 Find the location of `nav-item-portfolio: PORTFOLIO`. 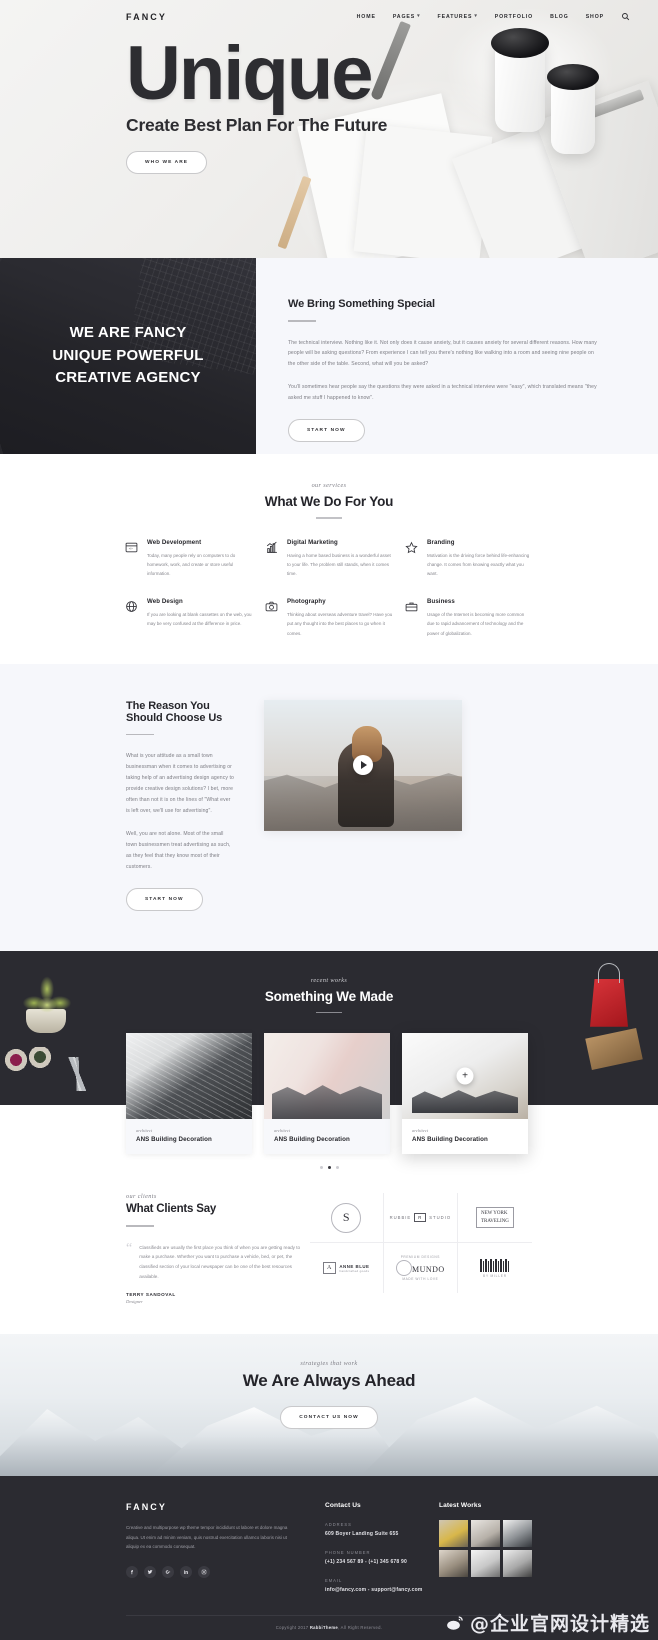

nav-item-portfolio: PORTFOLIO is located at coordinates (514, 17).